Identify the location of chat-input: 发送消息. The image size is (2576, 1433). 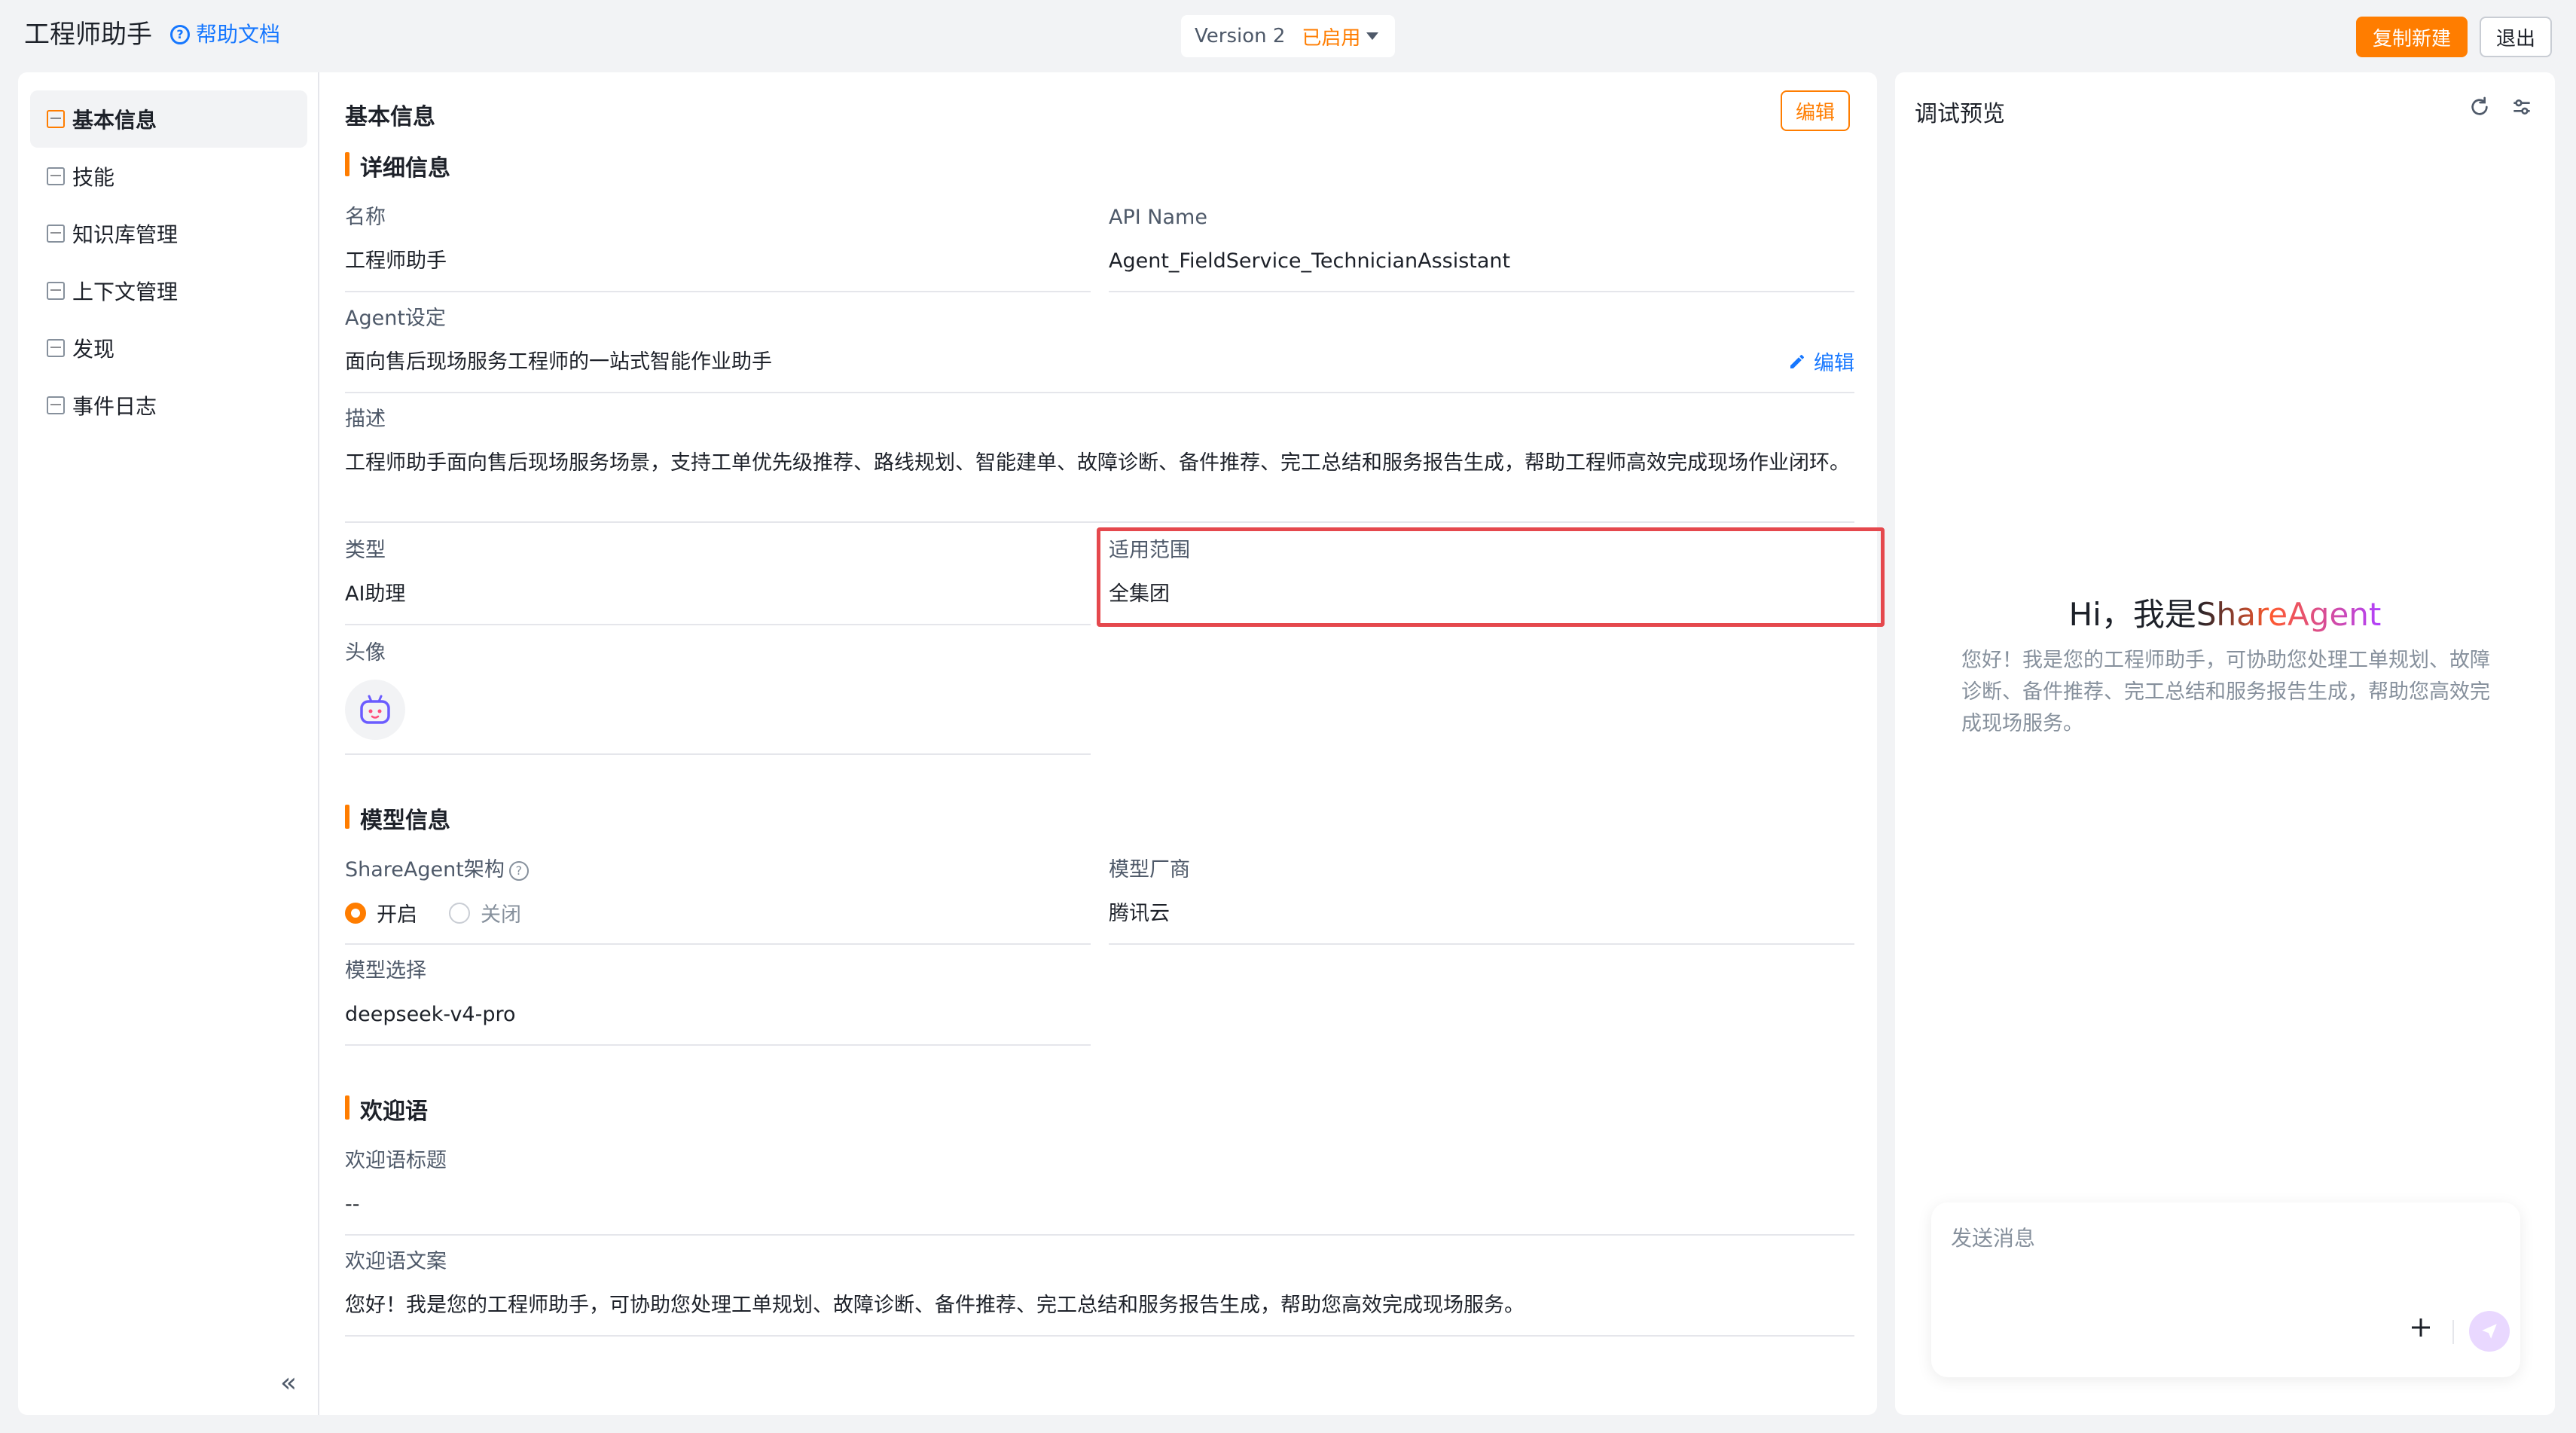
(1993, 1237).